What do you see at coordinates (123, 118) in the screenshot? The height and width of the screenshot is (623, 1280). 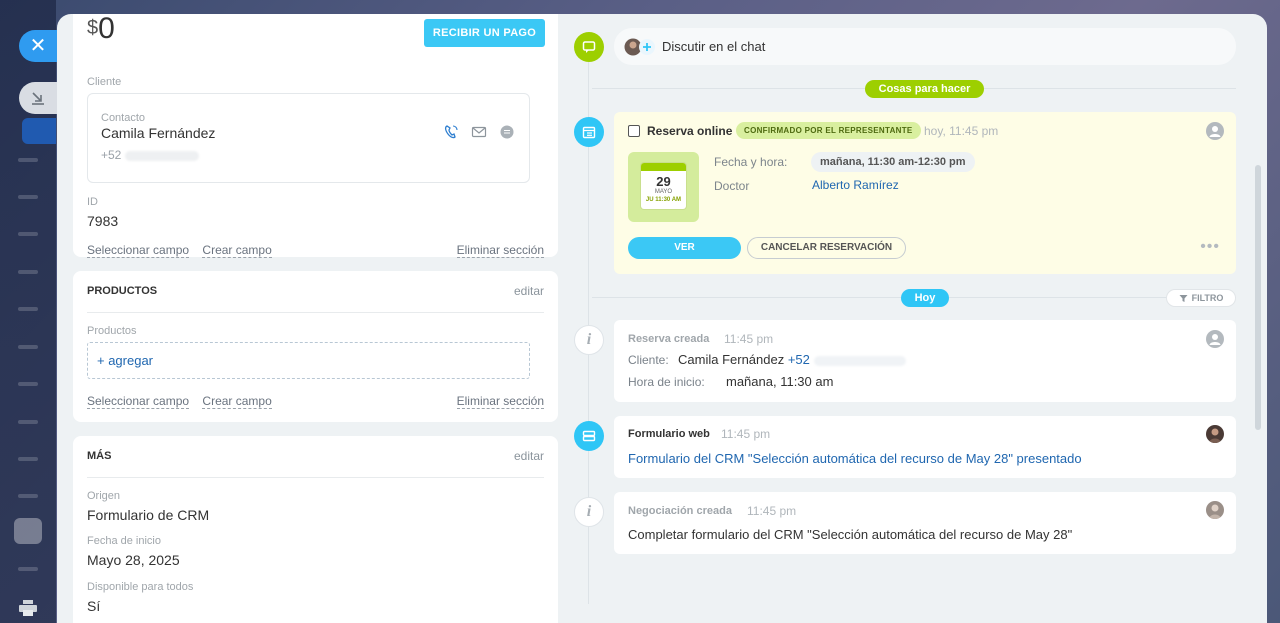 I see `contact-label: Contacto` at bounding box center [123, 118].